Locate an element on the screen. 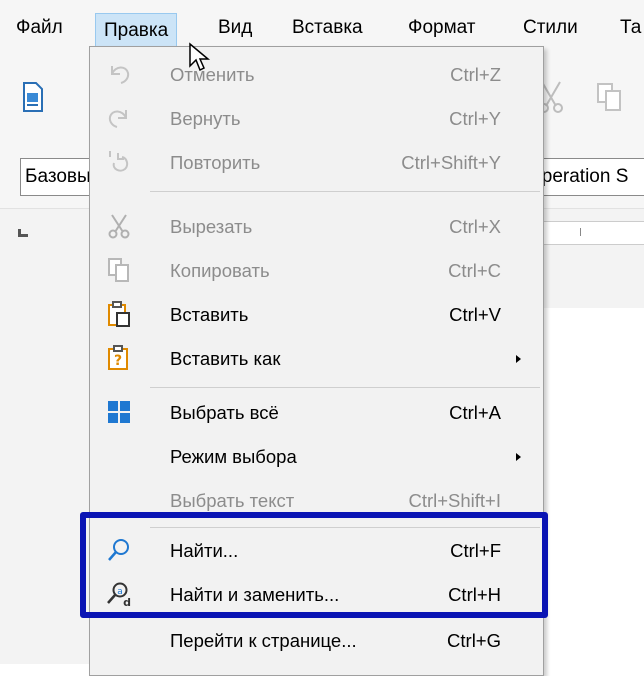 This screenshot has height=676, width=644. repeat-icon is located at coordinates (119, 161).